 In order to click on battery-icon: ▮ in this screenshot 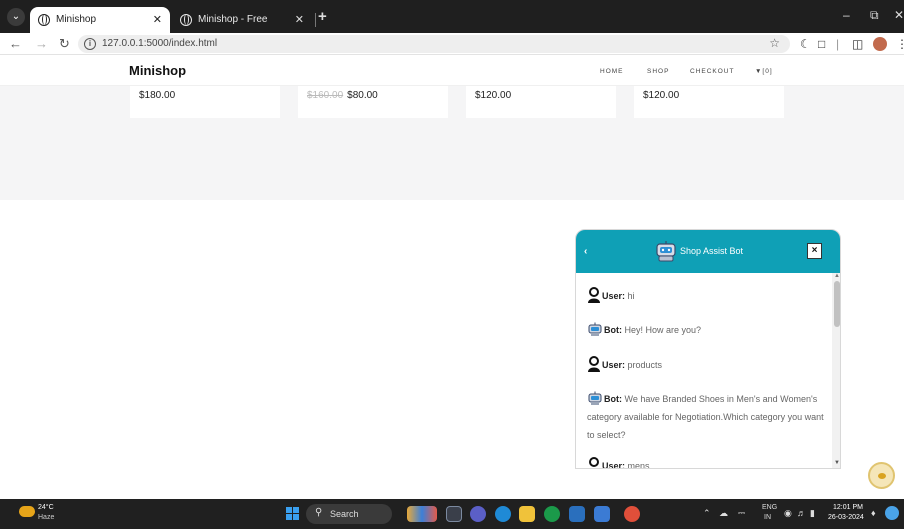, I will do `click(812, 513)`.